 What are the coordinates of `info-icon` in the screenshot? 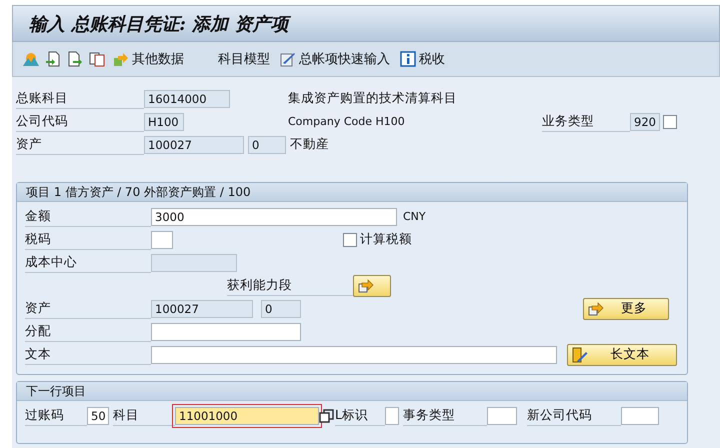 It's located at (408, 59).